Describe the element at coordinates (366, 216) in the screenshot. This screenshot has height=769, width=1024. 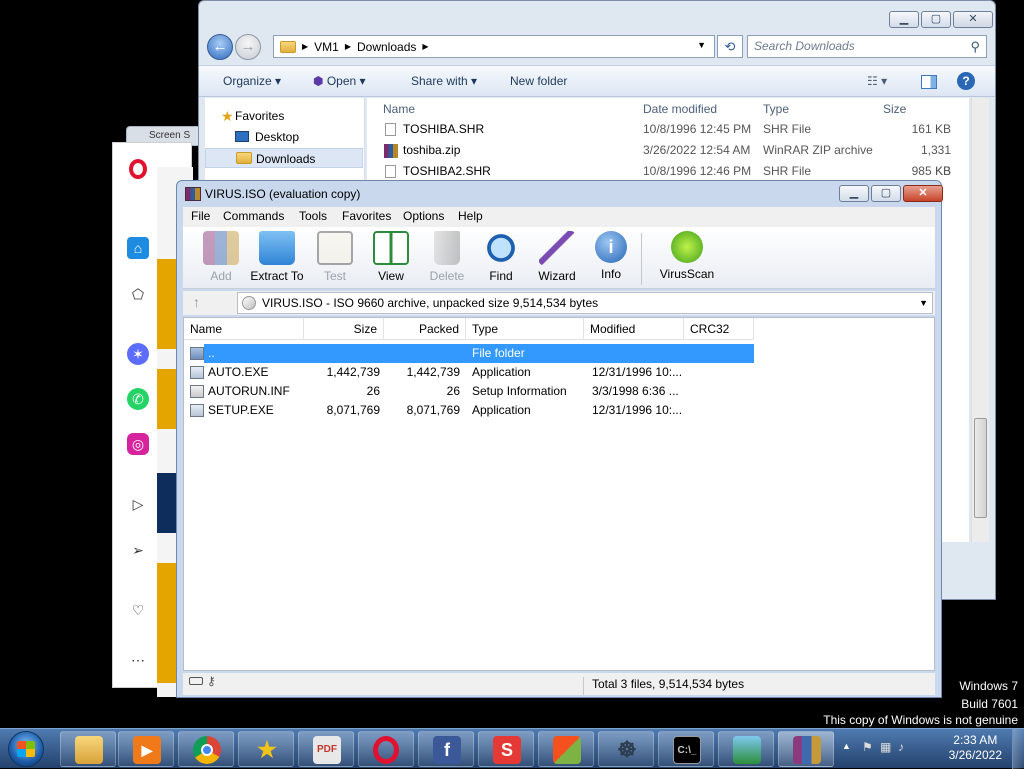
I see `menu-favorites: Favorites` at that location.